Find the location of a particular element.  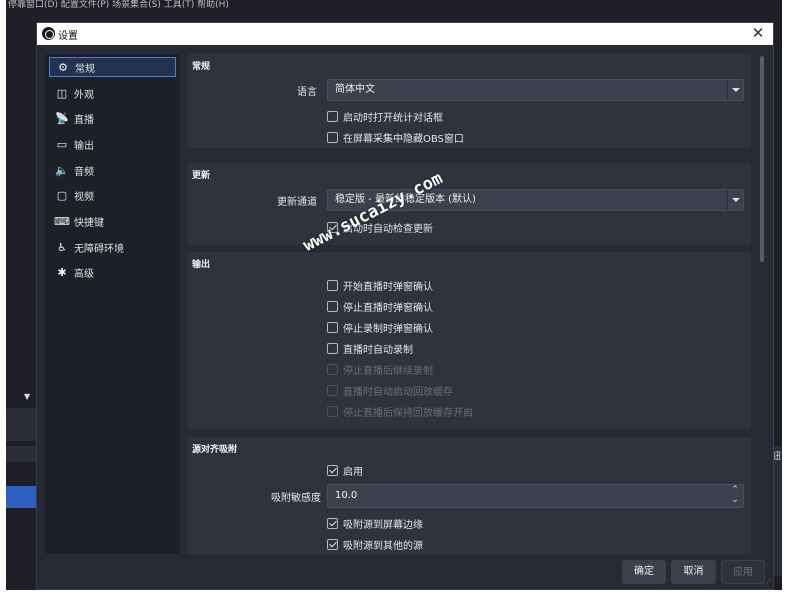

checkbox-keep-recording: 停止直播后继续录制 is located at coordinates (380, 369).